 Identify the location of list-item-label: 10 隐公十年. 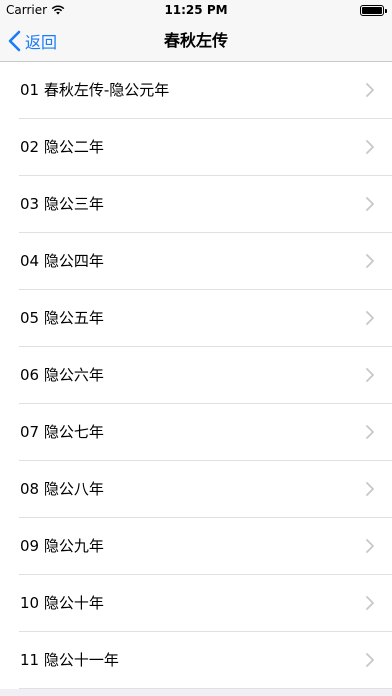
(62, 603).